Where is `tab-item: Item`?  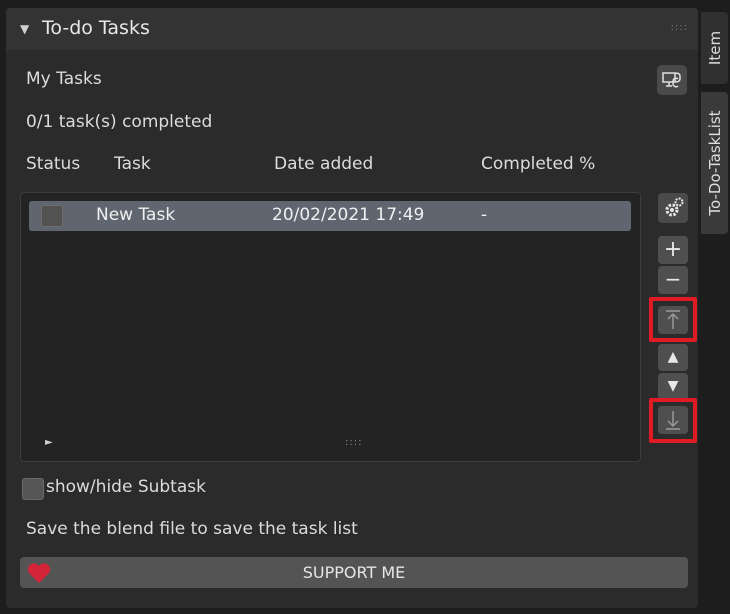
tab-item: Item is located at coordinates (714, 48).